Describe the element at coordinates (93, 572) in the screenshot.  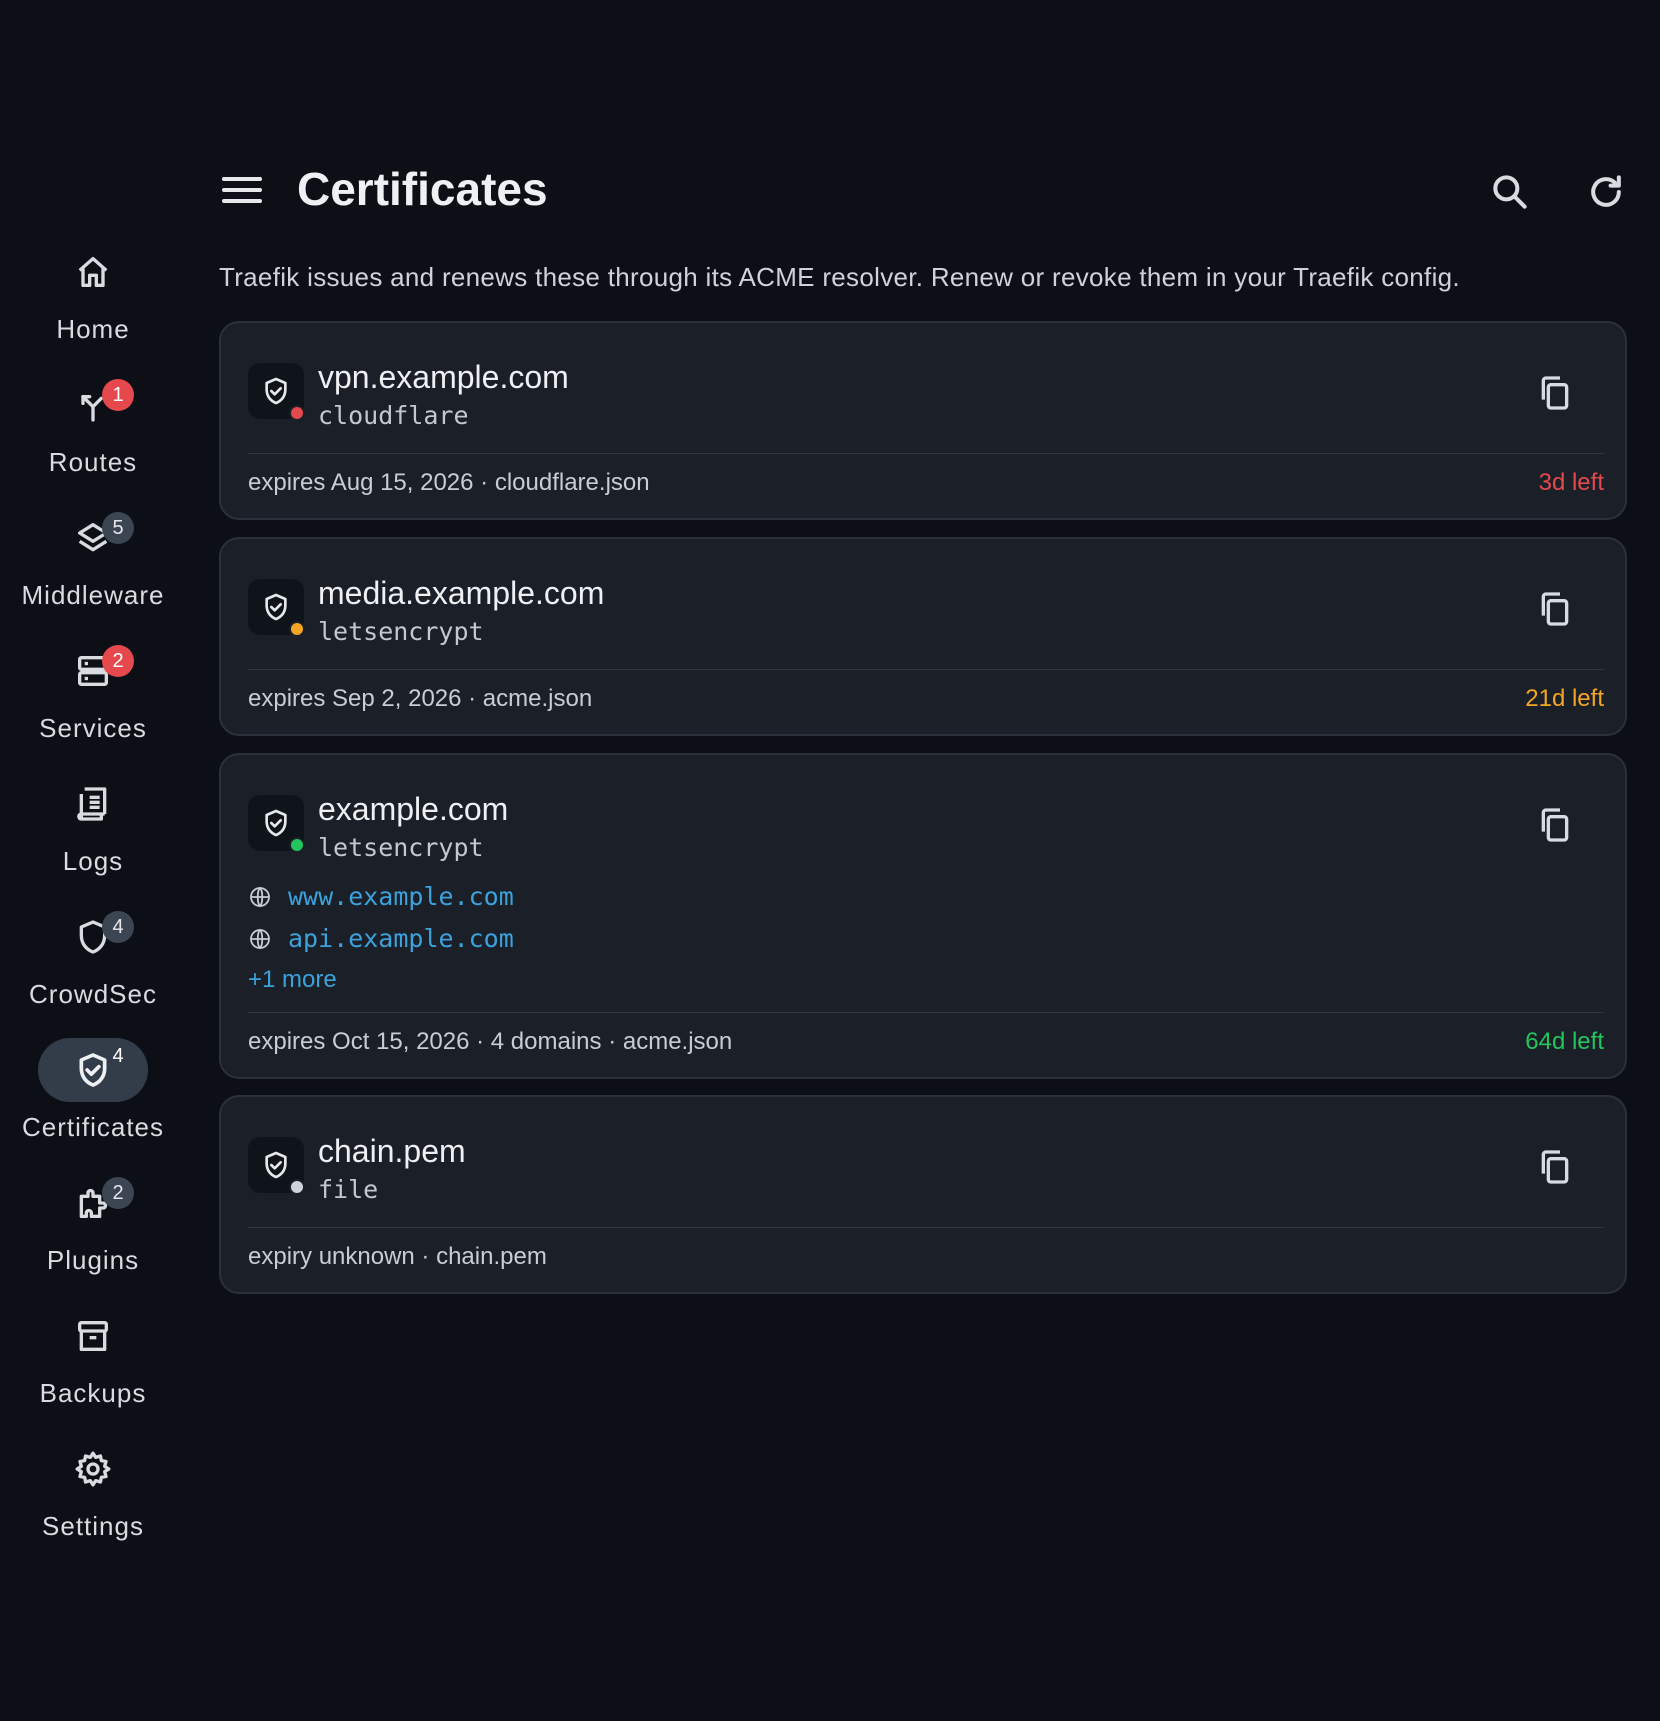
I see `sidebar-item-middleware: 5 Middleware` at that location.